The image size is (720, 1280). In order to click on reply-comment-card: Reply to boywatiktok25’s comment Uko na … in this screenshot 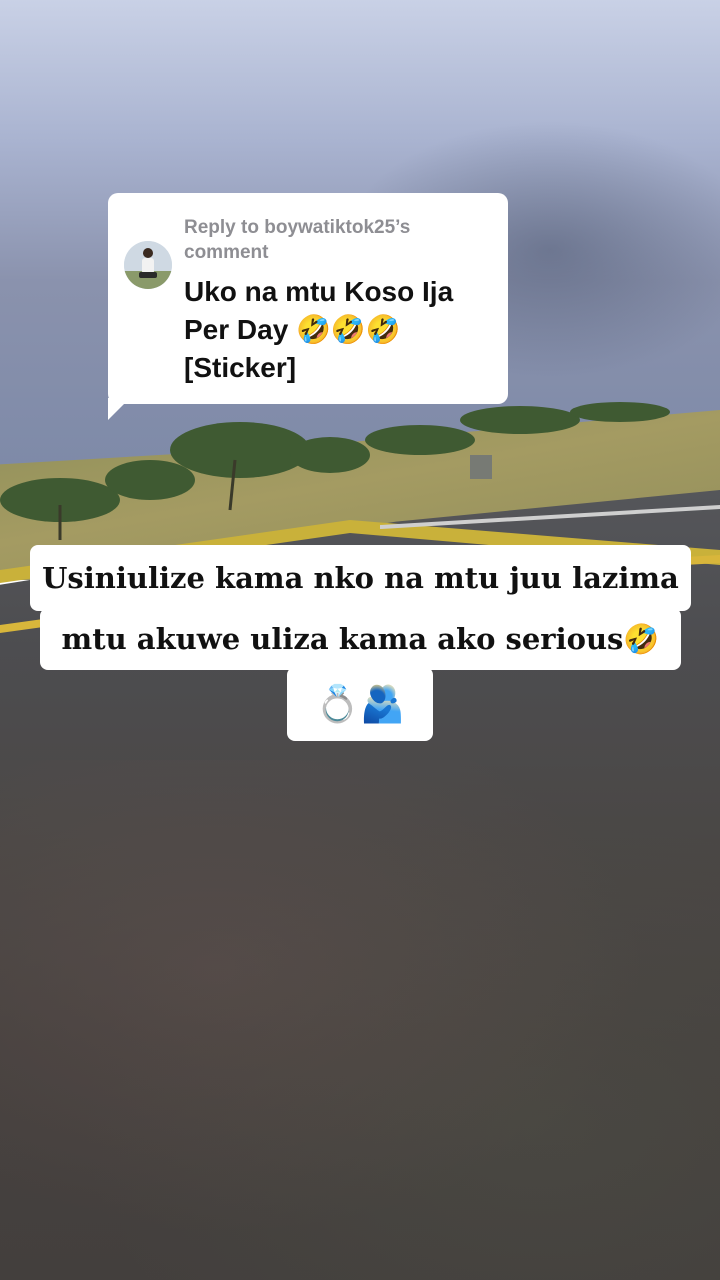, I will do `click(308, 298)`.